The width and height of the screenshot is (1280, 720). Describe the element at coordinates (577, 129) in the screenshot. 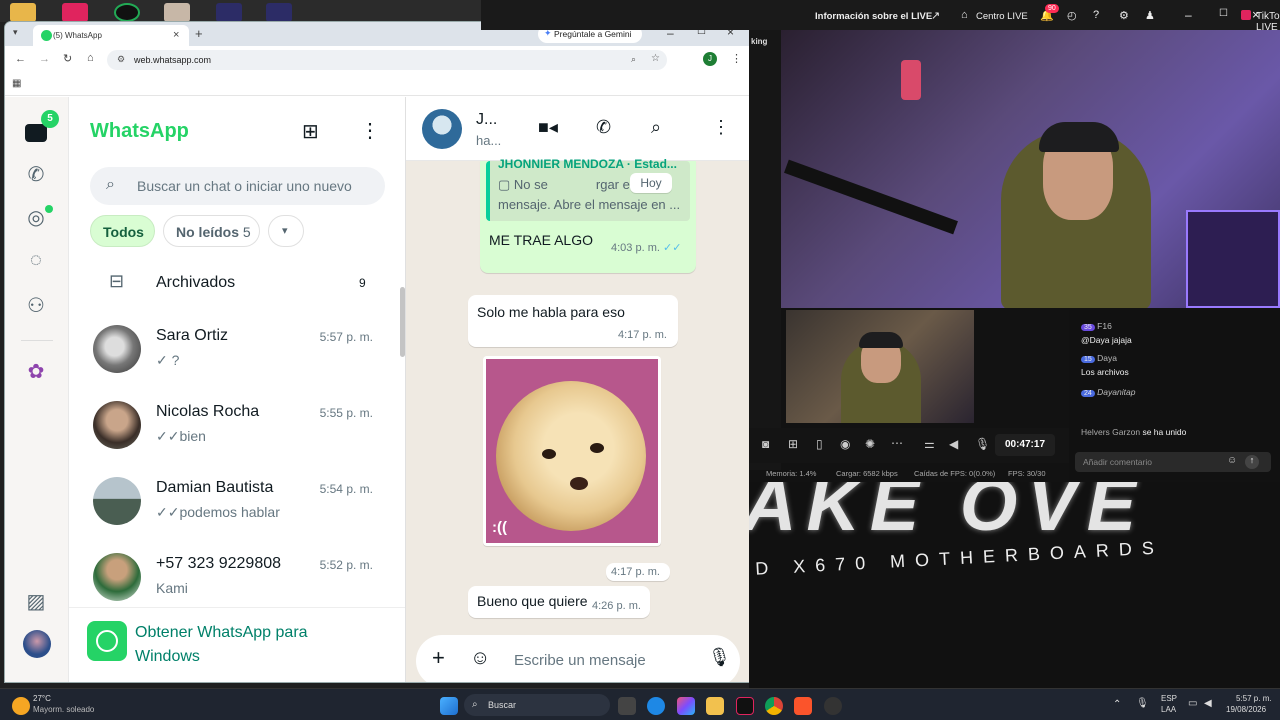

I see `conversation-header: J... ha... ■◂ ✆ ⌕ ⋮` at that location.